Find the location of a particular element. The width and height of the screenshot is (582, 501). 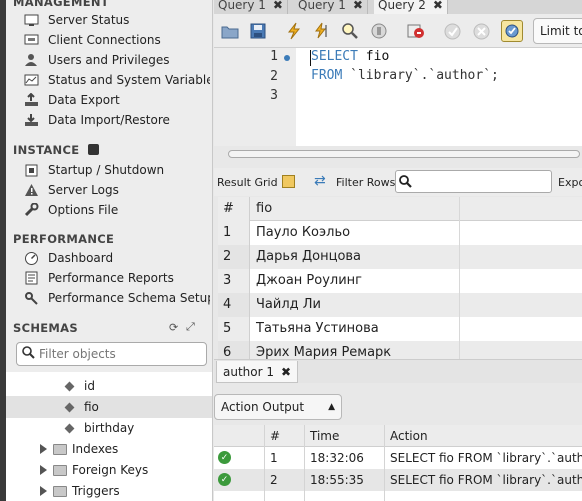

import-icon is located at coordinates (31, 120).